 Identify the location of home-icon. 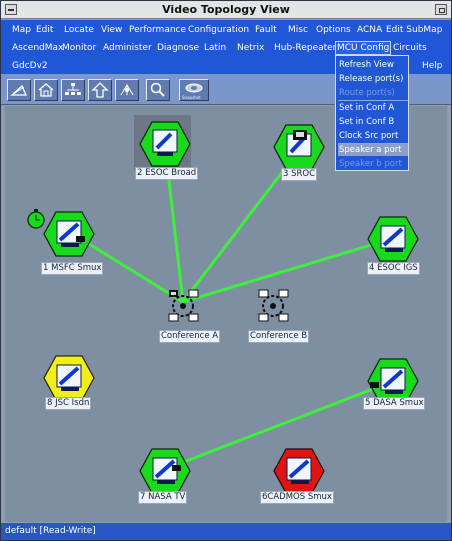
(46, 90).